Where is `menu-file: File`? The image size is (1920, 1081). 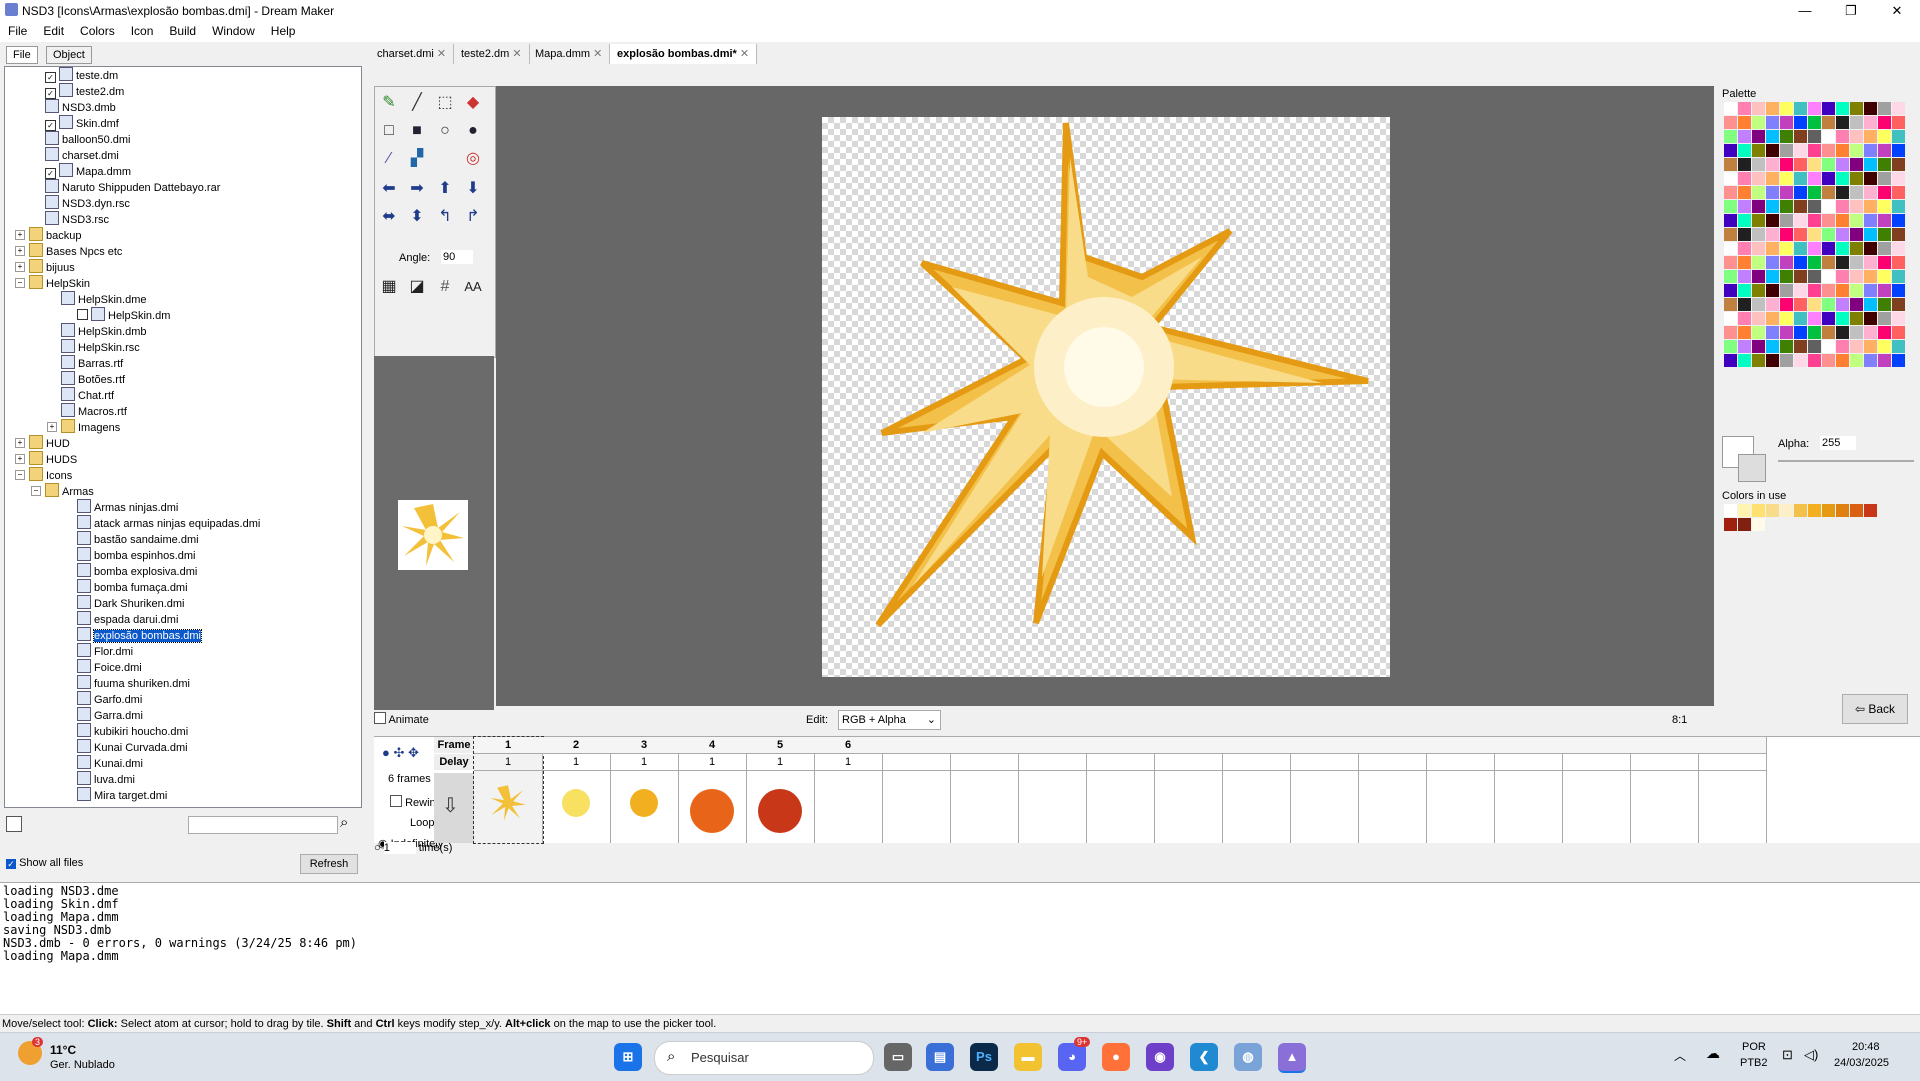
menu-file: File is located at coordinates (17, 31).